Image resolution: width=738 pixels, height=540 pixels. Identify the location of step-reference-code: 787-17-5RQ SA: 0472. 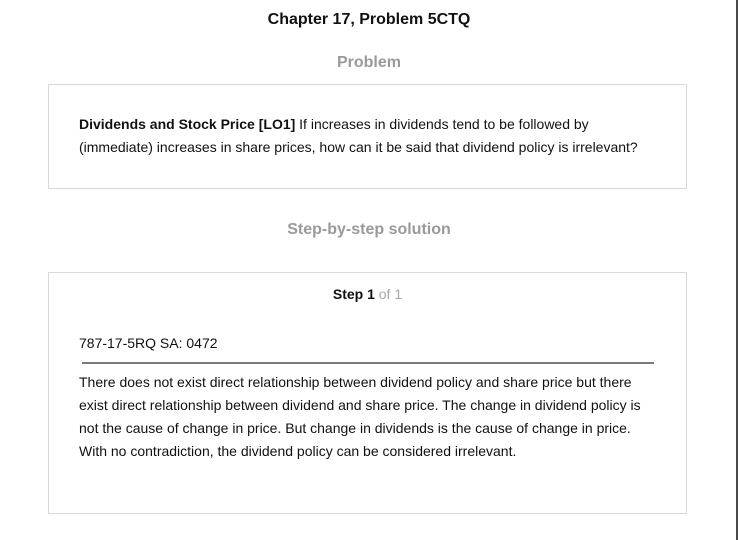
(148, 343).